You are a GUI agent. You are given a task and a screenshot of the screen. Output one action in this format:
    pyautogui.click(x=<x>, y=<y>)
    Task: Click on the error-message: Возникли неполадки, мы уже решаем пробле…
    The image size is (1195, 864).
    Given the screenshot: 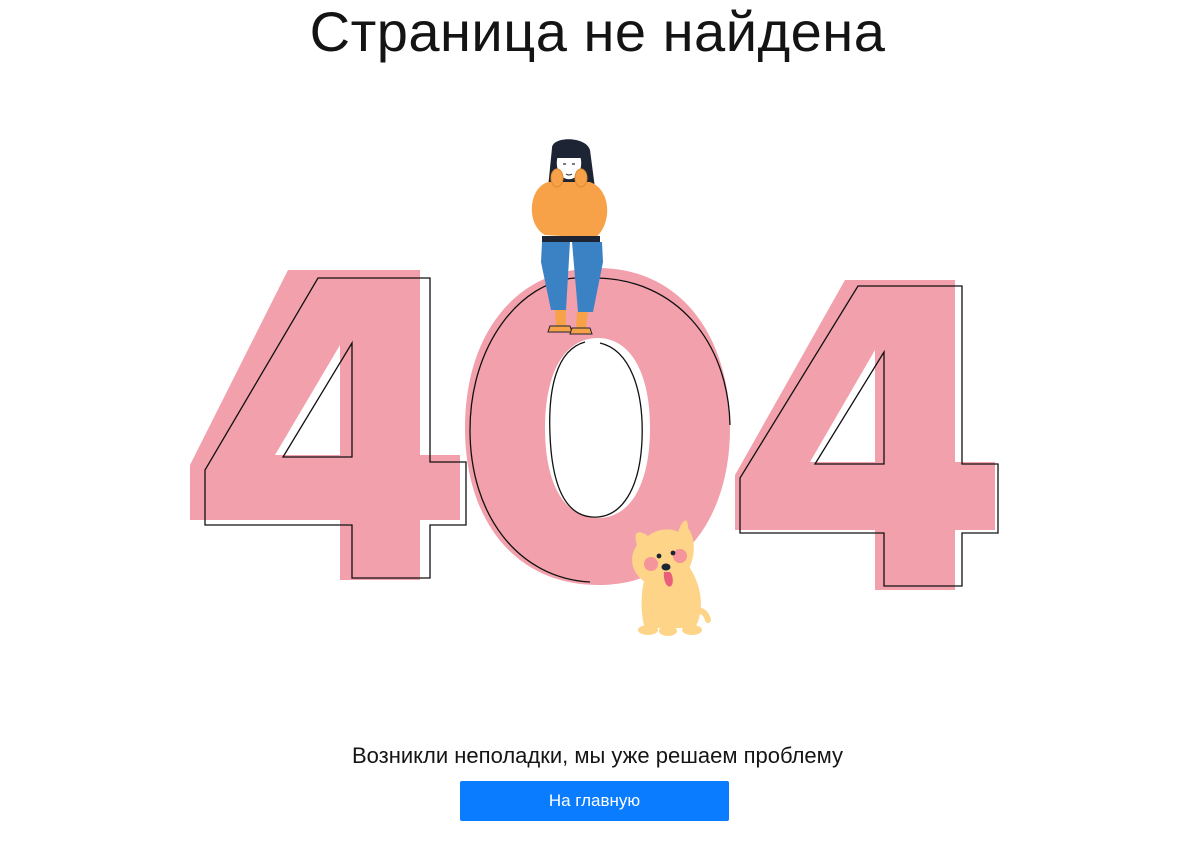 What is the action you would take?
    pyautogui.click(x=597, y=755)
    